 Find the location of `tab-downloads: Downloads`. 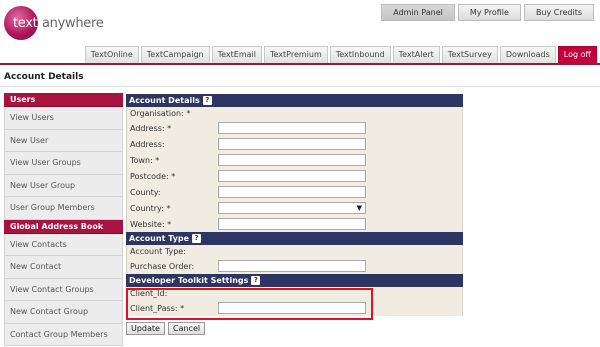

tab-downloads: Downloads is located at coordinates (527, 54).